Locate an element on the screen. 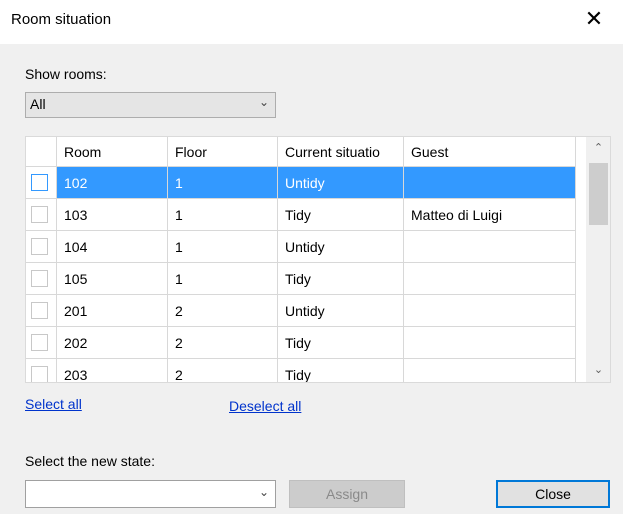  select-all-link: Select all is located at coordinates (53, 404).